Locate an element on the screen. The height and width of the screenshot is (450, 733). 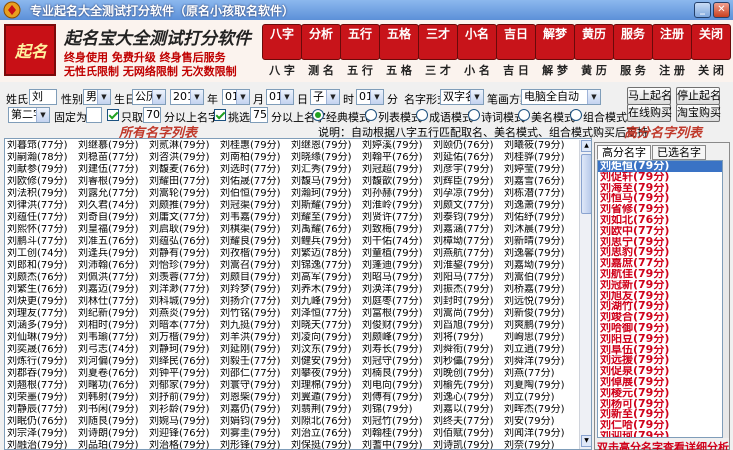
name-item: 刘曙功(76分) is located at coordinates (115, 386).